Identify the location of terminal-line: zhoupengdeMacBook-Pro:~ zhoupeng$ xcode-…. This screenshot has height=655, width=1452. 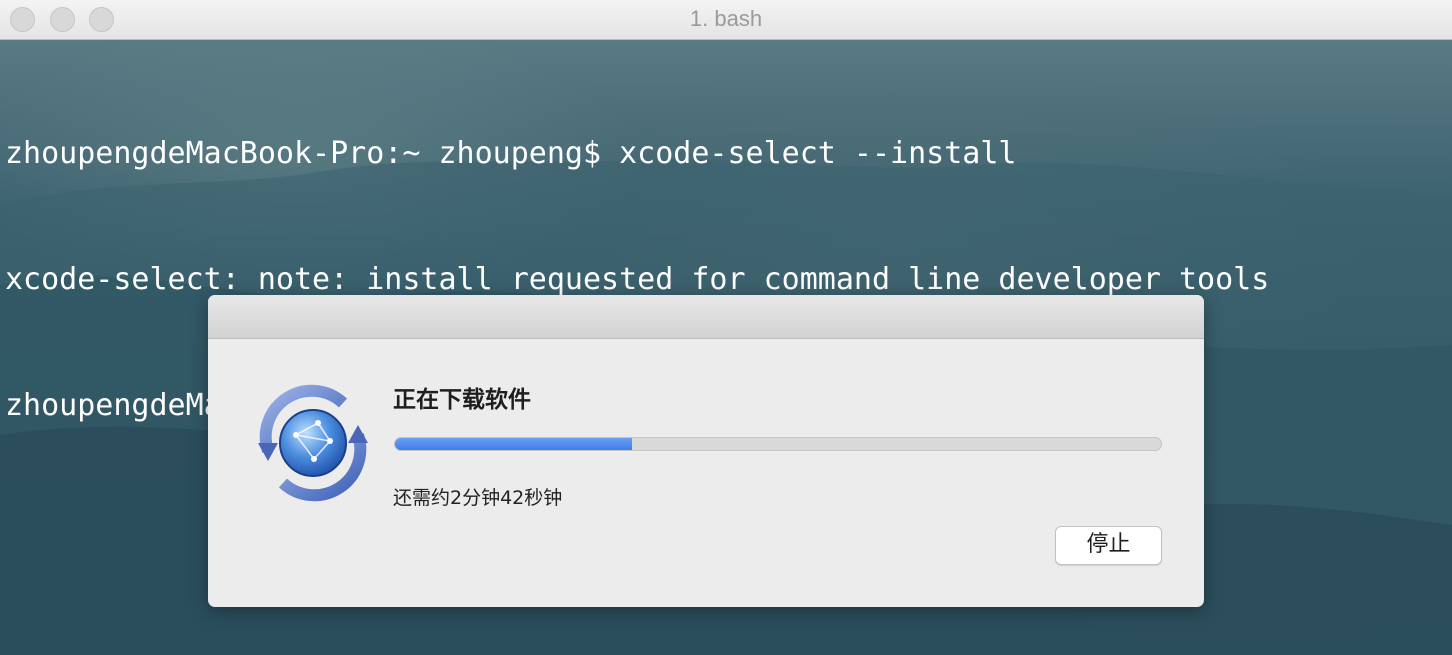
(511, 153).